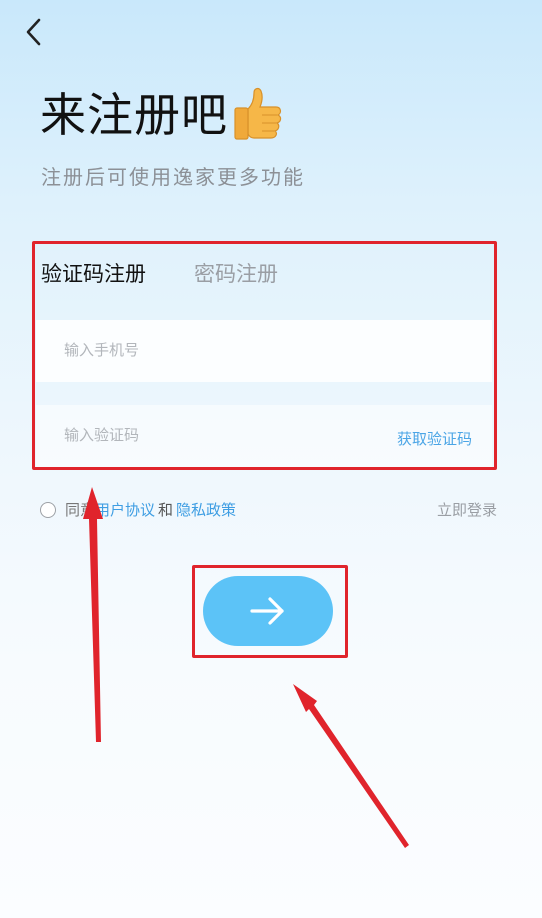 The height and width of the screenshot is (918, 542). I want to click on tab-sms-register: 验证码注册, so click(93, 273).